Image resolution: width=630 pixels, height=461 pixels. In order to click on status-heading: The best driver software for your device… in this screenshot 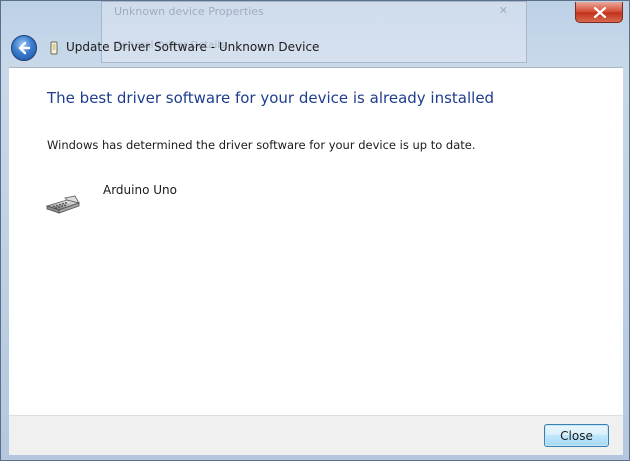, I will do `click(271, 98)`.